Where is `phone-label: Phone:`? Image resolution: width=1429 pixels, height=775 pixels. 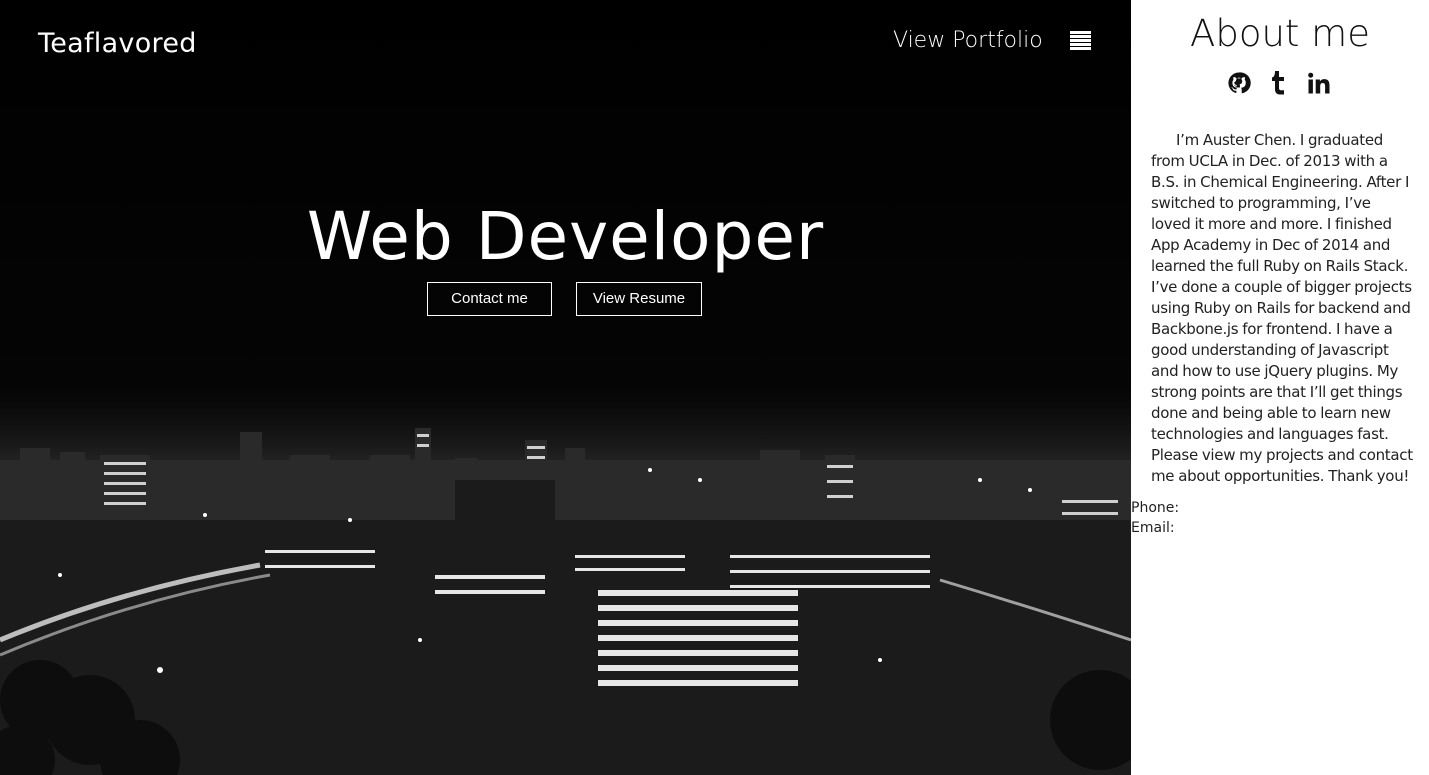
phone-label: Phone: is located at coordinates (1155, 508).